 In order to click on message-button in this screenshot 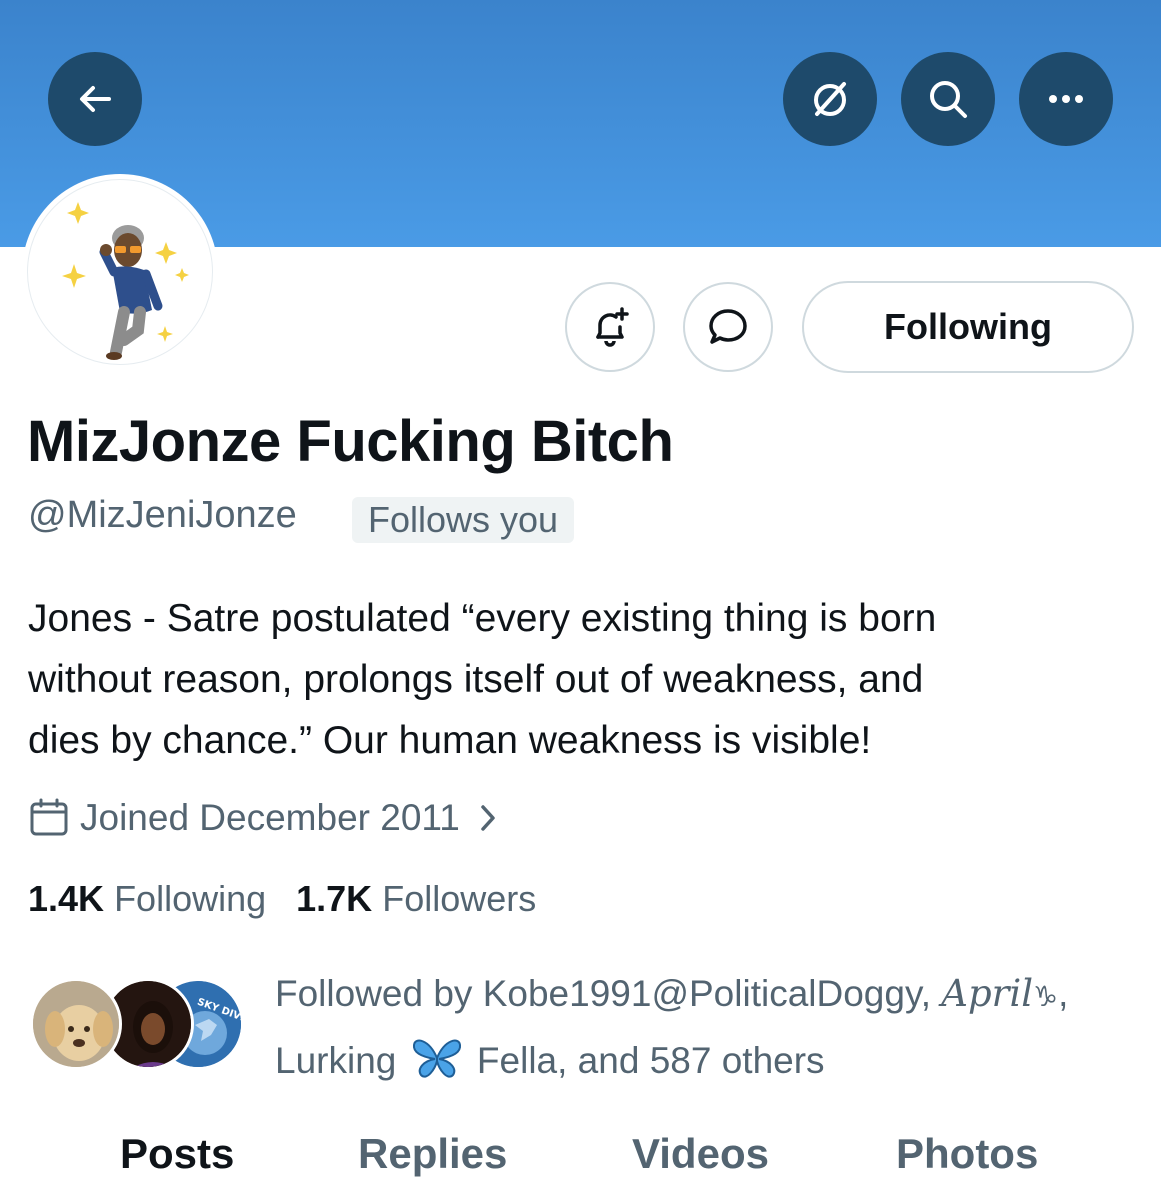, I will do `click(728, 327)`.